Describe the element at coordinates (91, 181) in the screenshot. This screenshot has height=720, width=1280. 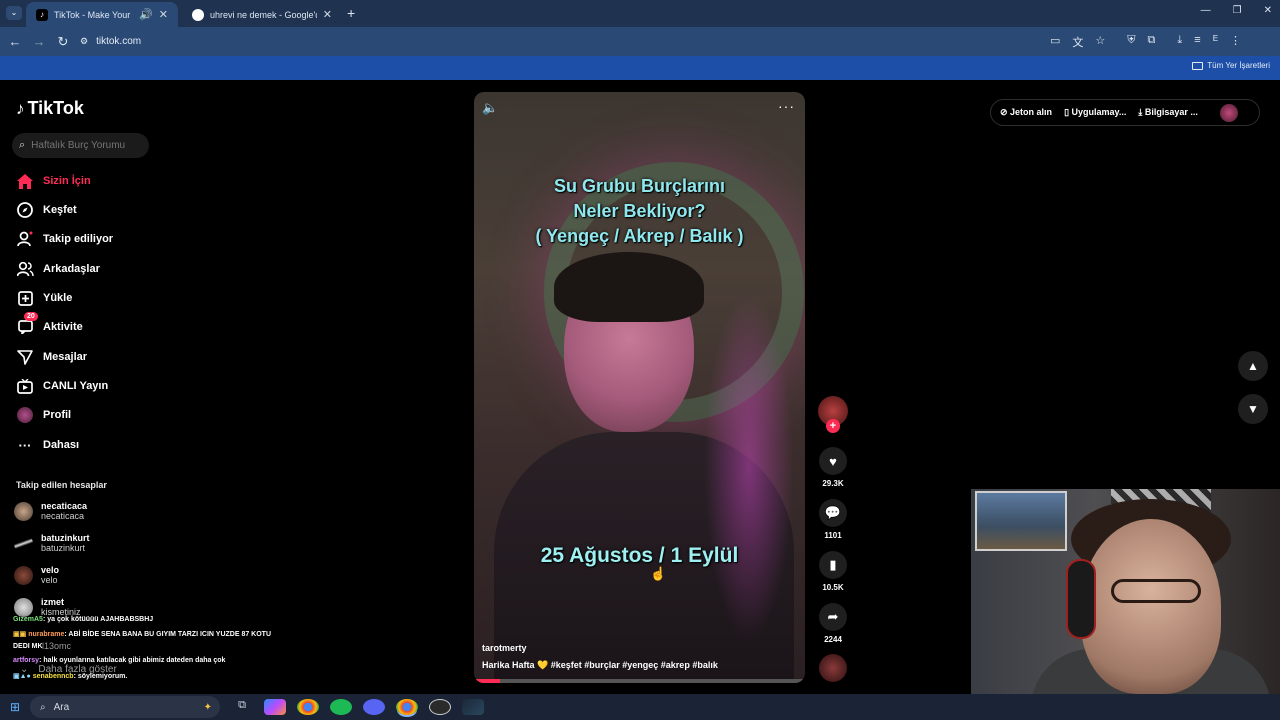
I see `nav-for-you: Sizin İçin` at that location.